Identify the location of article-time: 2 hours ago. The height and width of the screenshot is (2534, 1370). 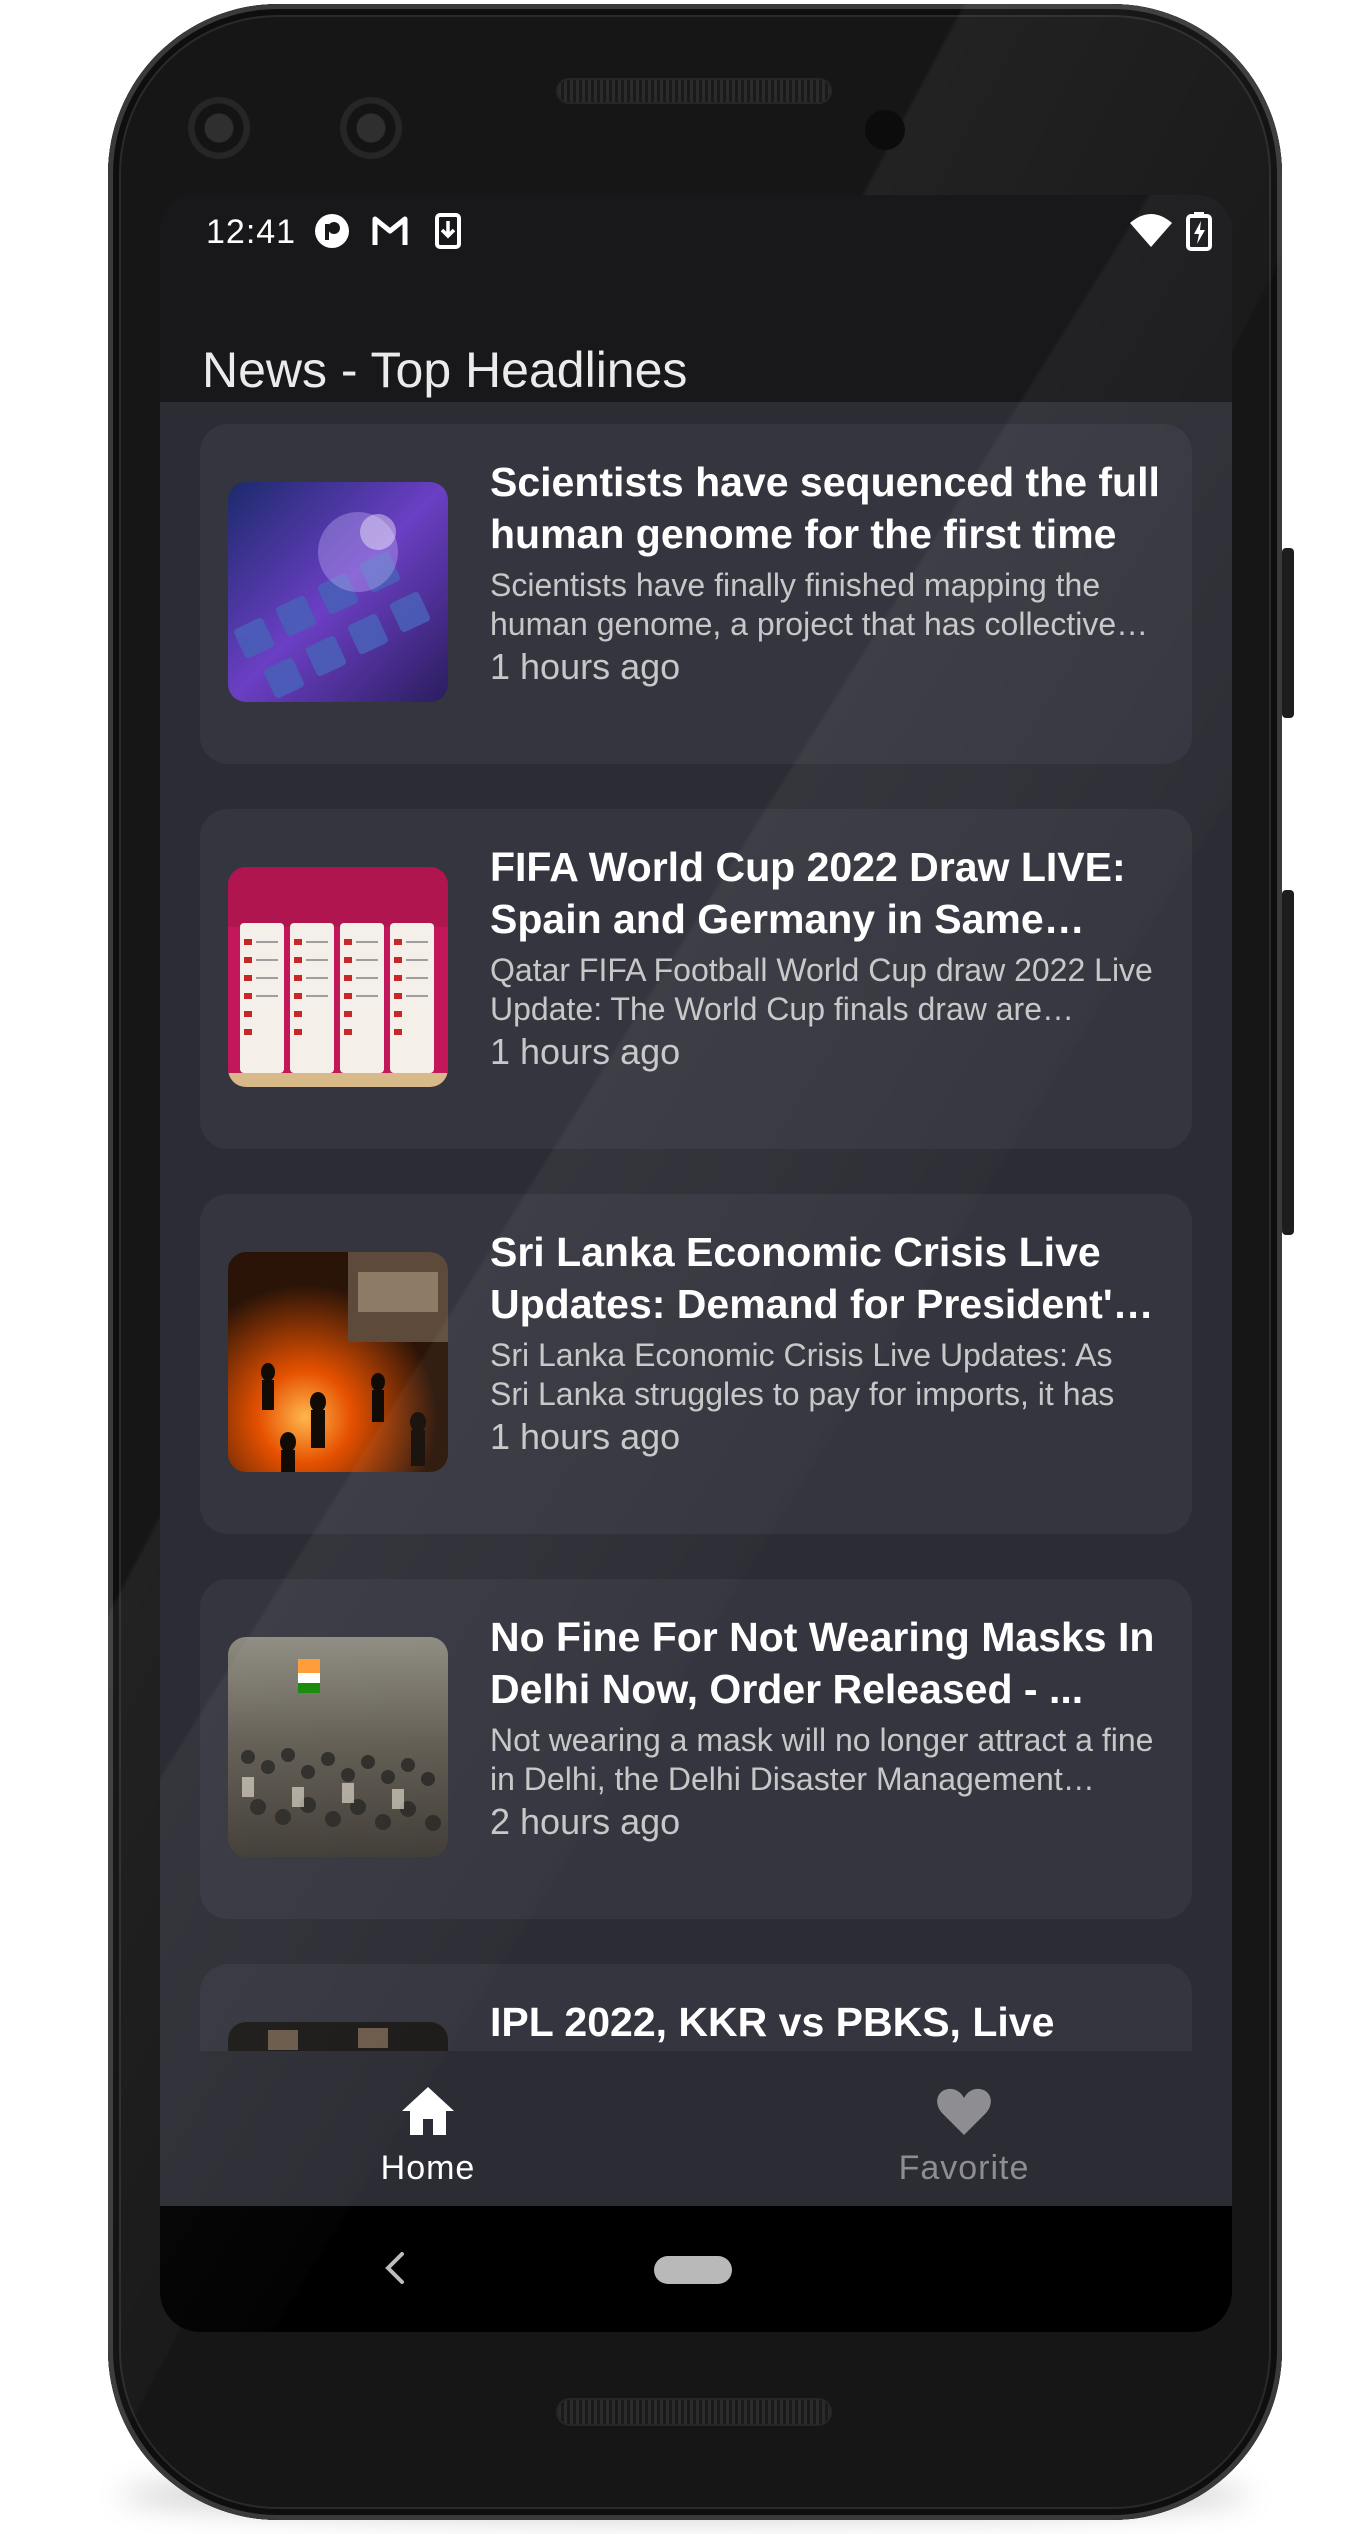
(585, 1821).